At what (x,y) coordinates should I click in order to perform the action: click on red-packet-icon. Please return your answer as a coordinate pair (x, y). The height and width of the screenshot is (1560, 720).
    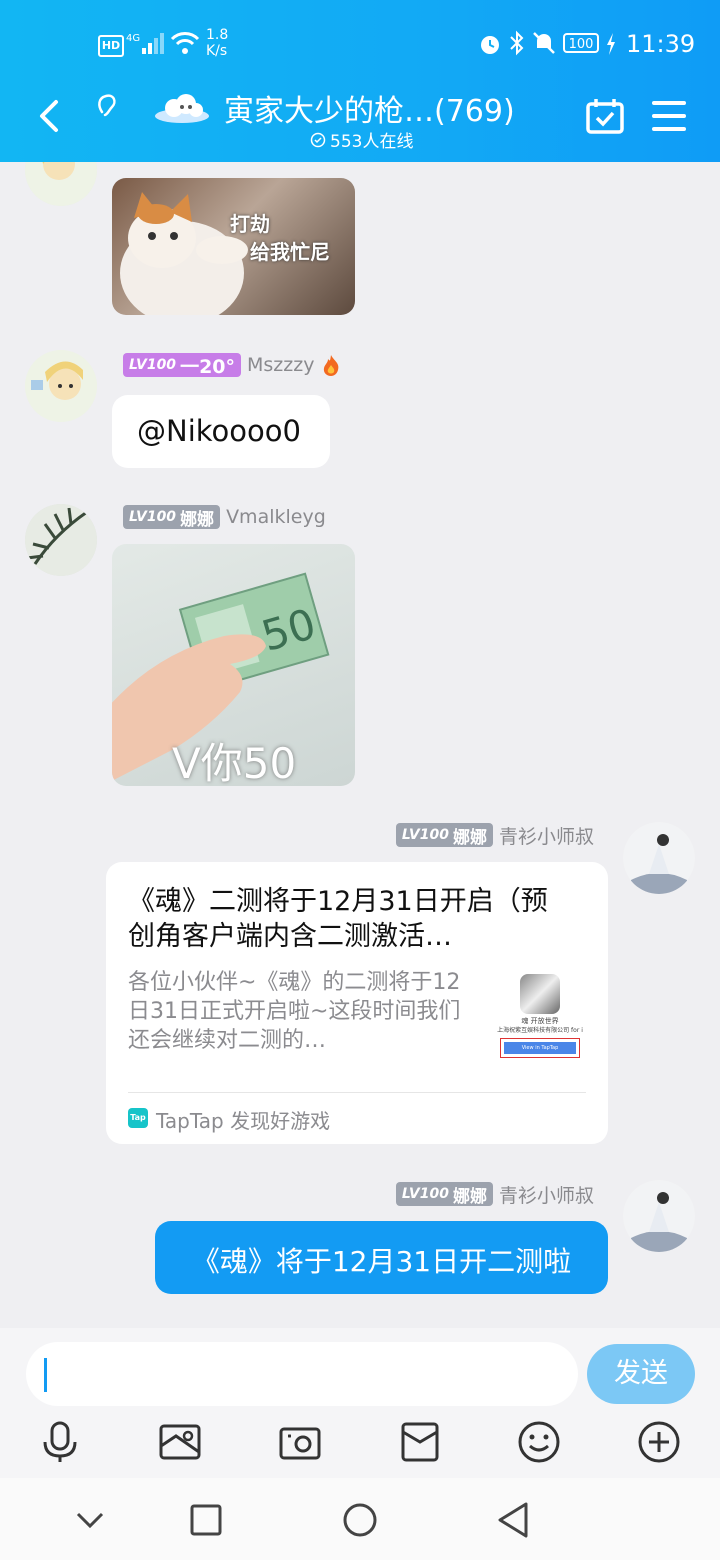
    Looking at the image, I should click on (420, 1442).